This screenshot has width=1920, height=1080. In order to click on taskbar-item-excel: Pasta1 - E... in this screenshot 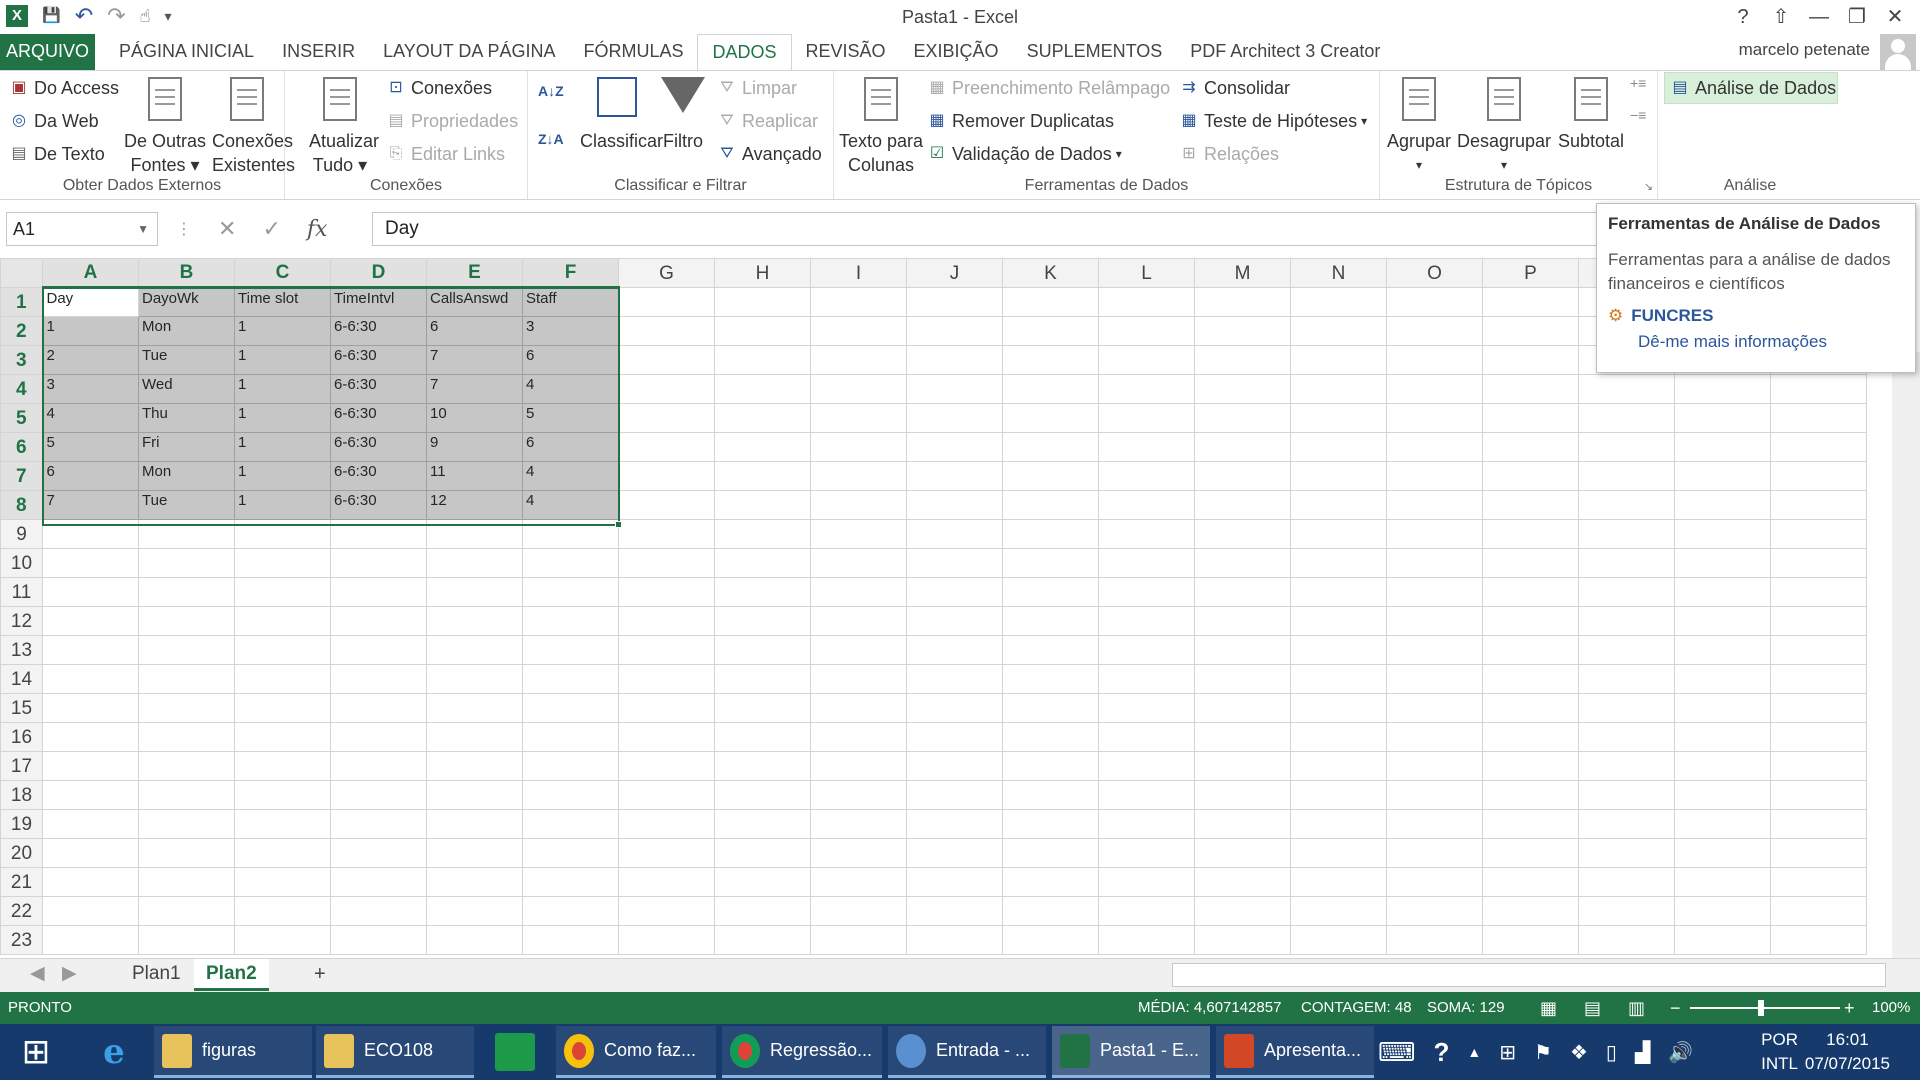, I will do `click(1131, 1052)`.